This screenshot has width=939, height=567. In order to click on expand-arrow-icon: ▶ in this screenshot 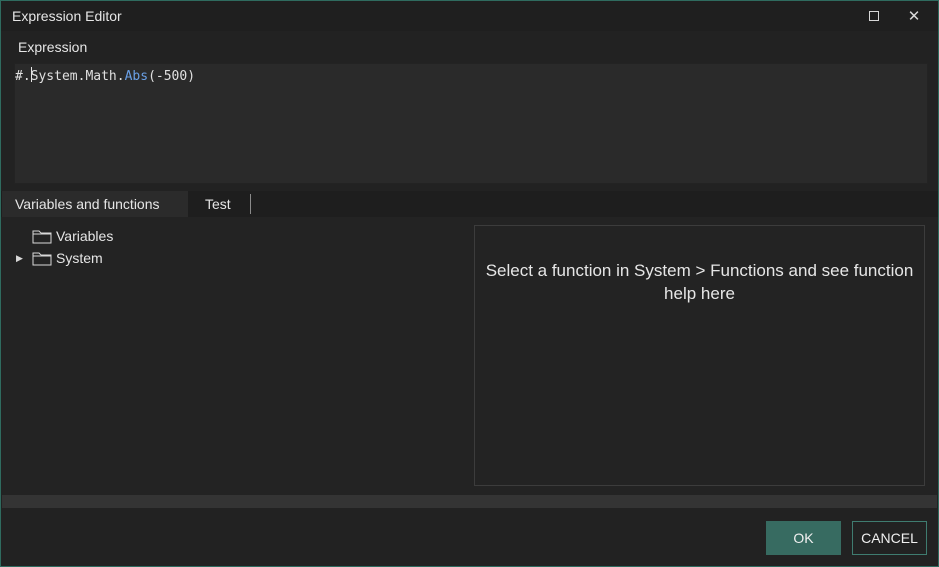, I will do `click(24, 258)`.